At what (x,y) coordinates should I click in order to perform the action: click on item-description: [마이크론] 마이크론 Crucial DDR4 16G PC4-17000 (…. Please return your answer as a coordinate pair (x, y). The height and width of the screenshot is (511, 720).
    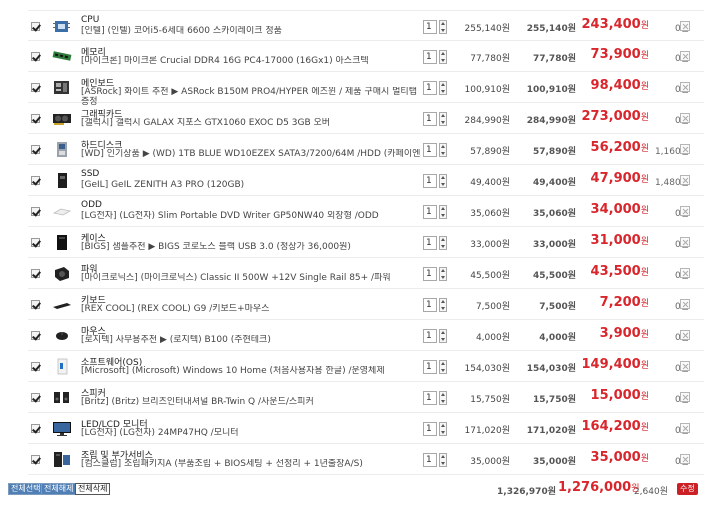
    Looking at the image, I should click on (251, 61).